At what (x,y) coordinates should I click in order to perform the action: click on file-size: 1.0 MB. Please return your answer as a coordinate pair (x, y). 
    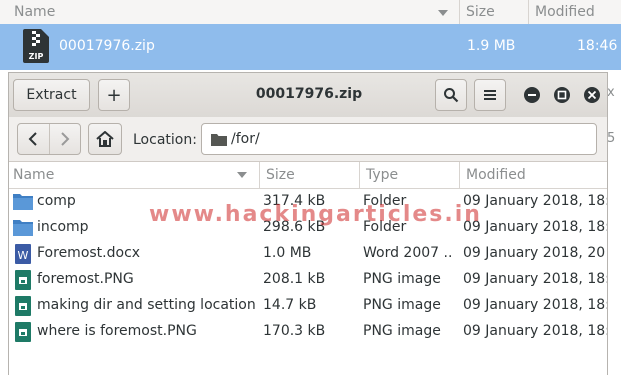
    Looking at the image, I should click on (287, 253).